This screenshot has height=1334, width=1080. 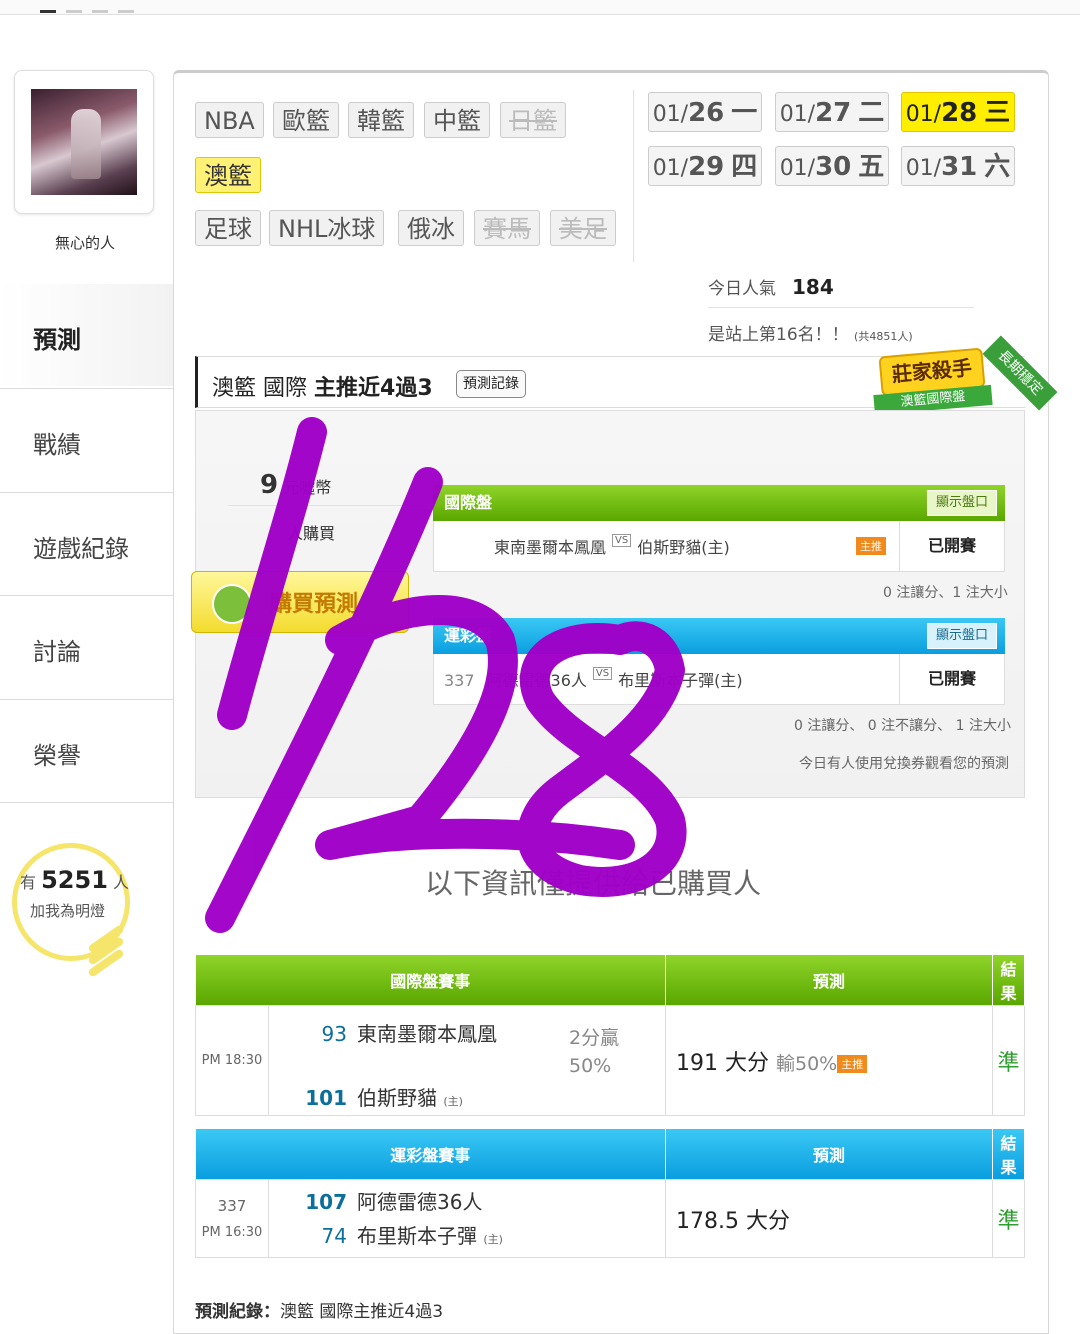 What do you see at coordinates (75, 880) in the screenshot?
I see `follower-count: 有 5251 人` at bounding box center [75, 880].